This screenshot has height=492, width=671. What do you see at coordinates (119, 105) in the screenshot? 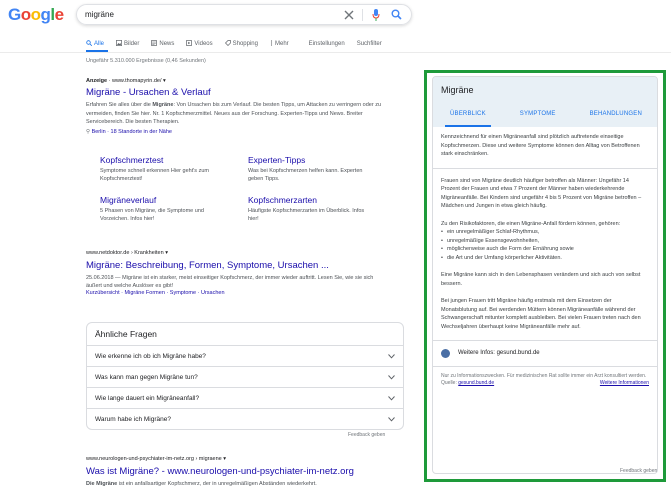
I see `ad-desc-text: Erfahren Sie alles über die` at bounding box center [119, 105].